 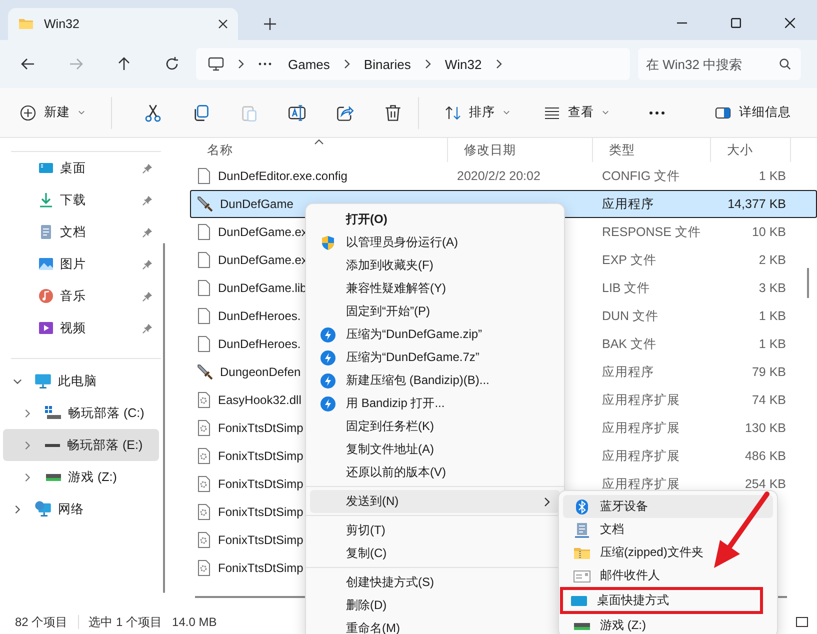 What do you see at coordinates (216, 64) in the screenshot?
I see `monitor-icon` at bounding box center [216, 64].